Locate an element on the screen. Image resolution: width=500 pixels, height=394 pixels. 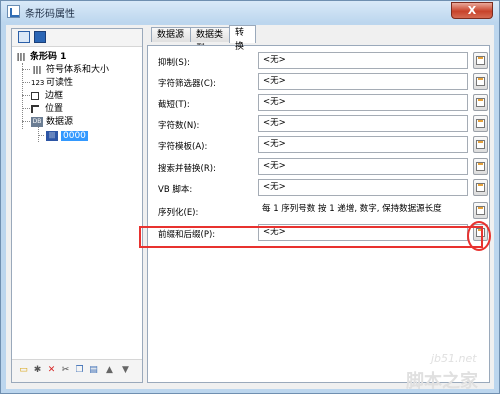
row-char-count: 字符数(N): <无> is located at coordinates (318, 124).